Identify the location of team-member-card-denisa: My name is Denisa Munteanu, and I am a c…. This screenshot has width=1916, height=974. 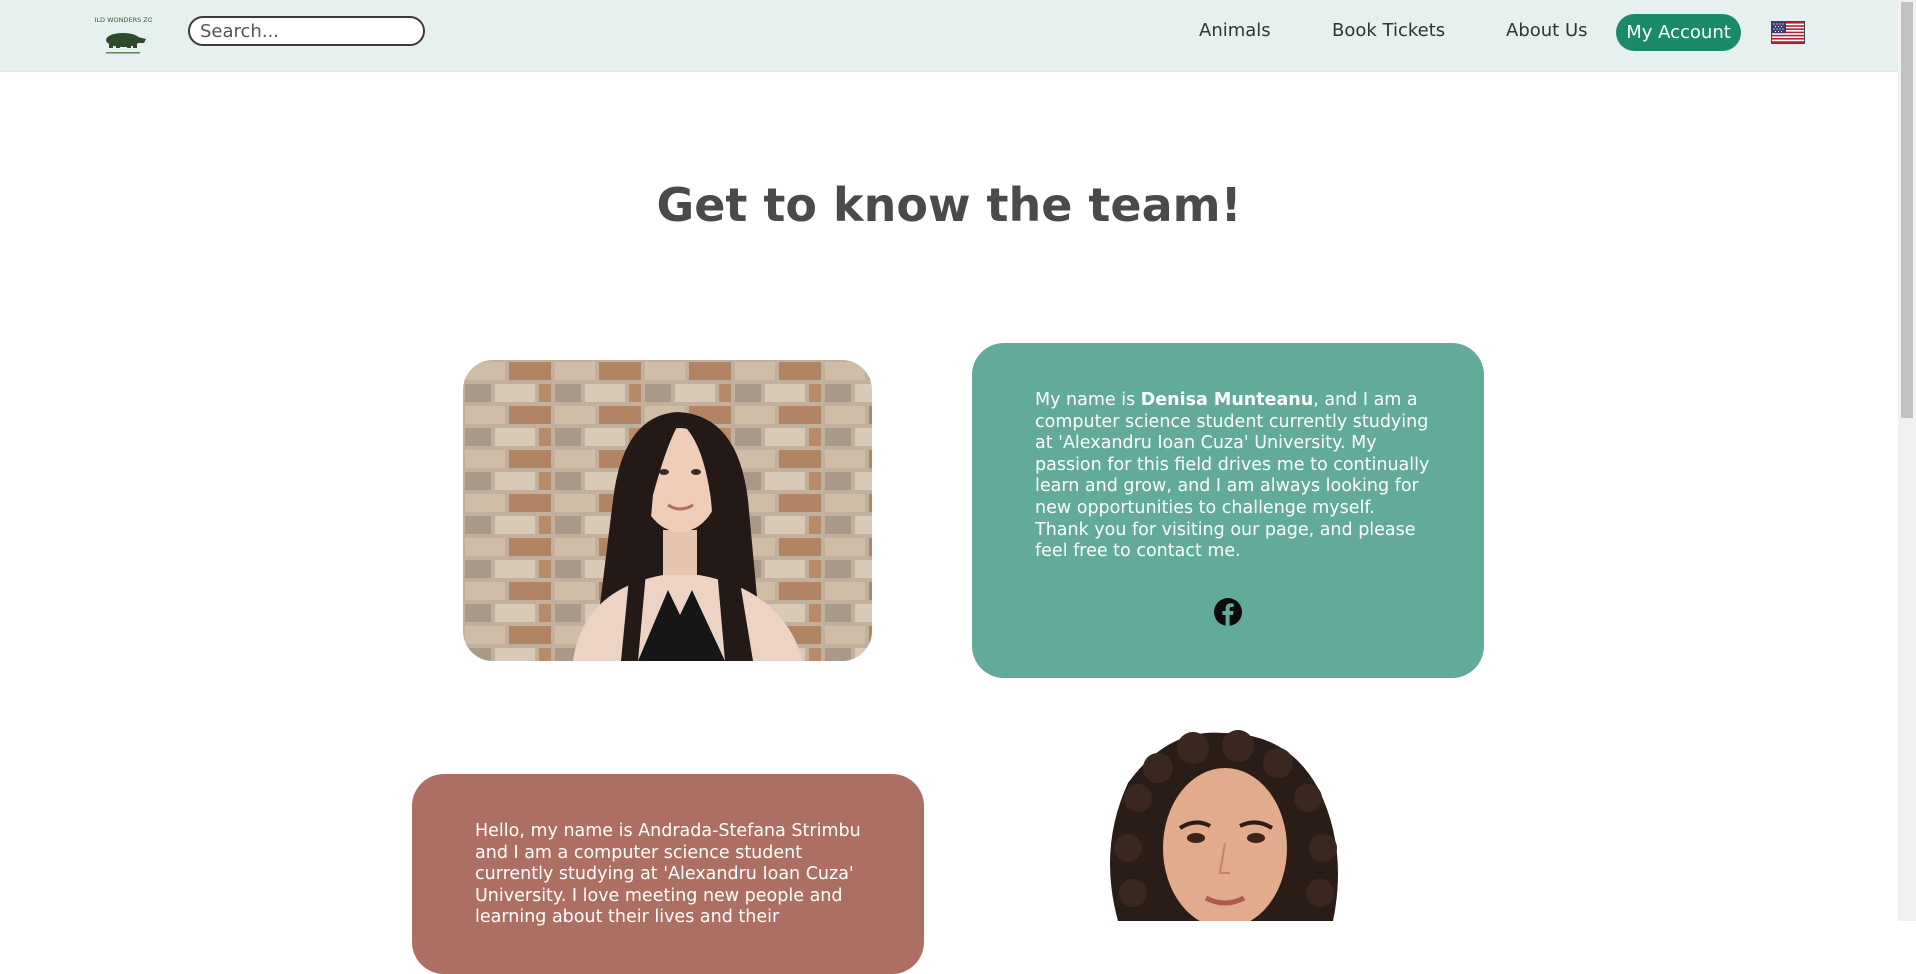
(1228, 510).